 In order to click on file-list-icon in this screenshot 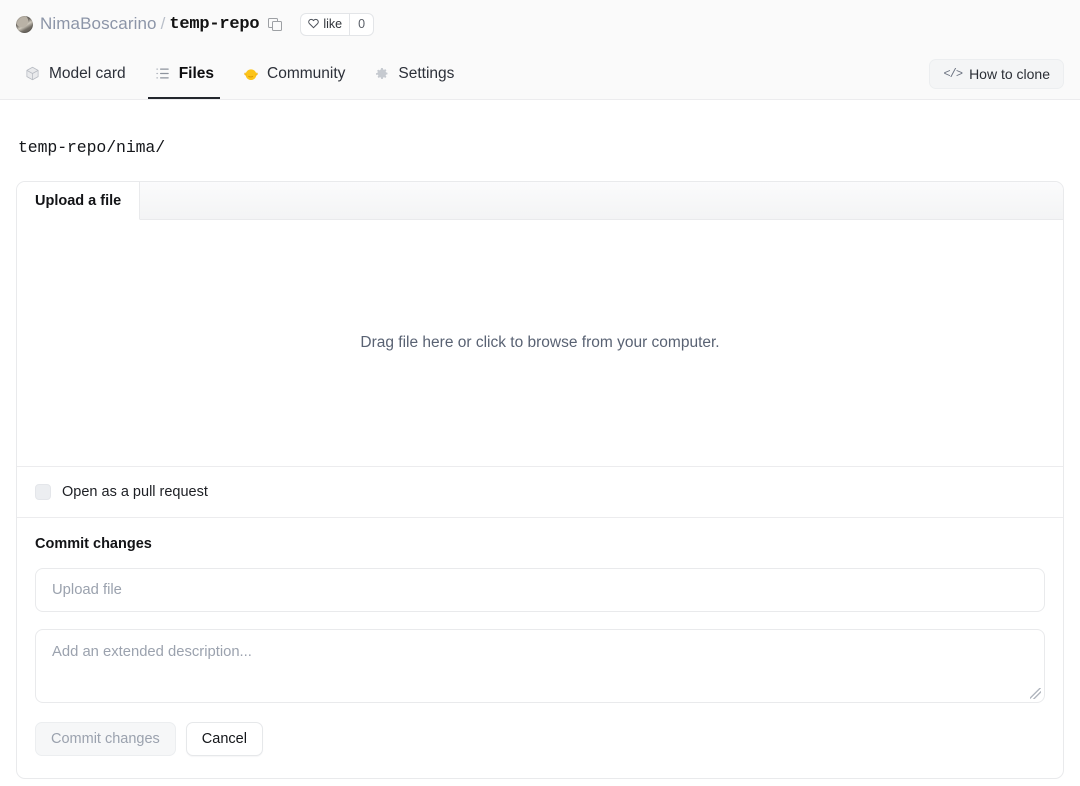, I will do `click(162, 73)`.